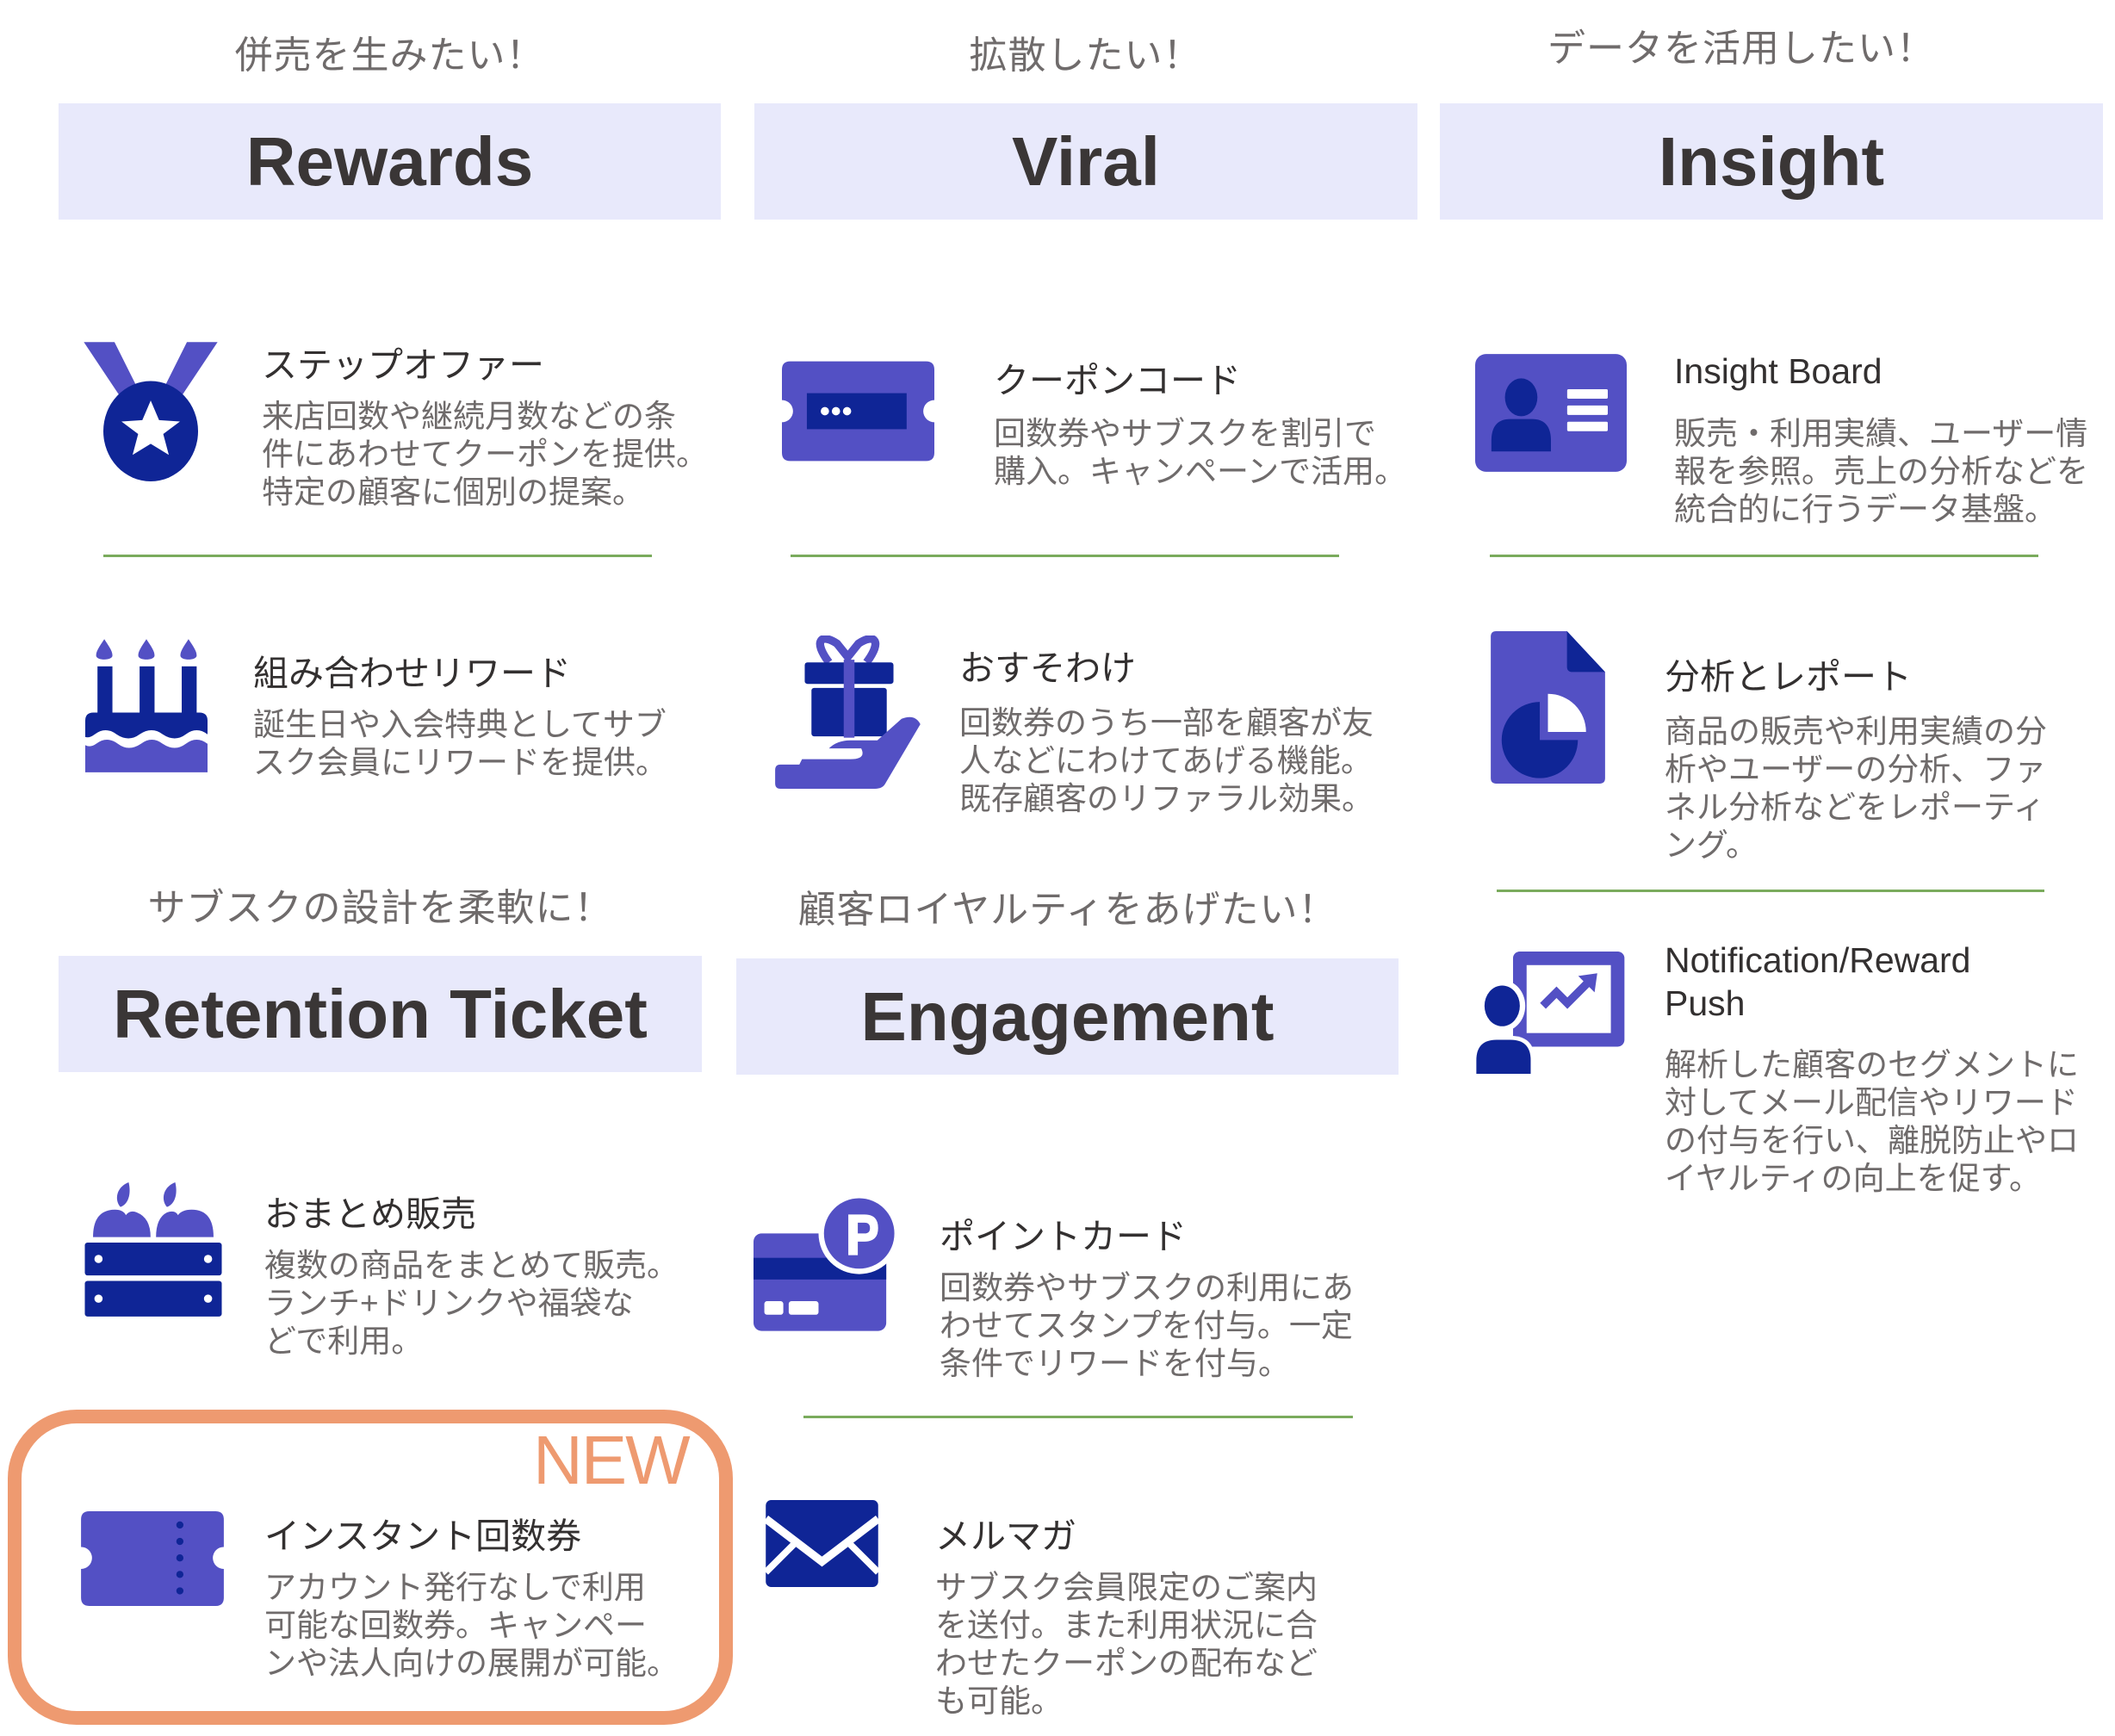  Describe the element at coordinates (822, 1544) in the screenshot. I see `mail-envelope-icon` at that location.